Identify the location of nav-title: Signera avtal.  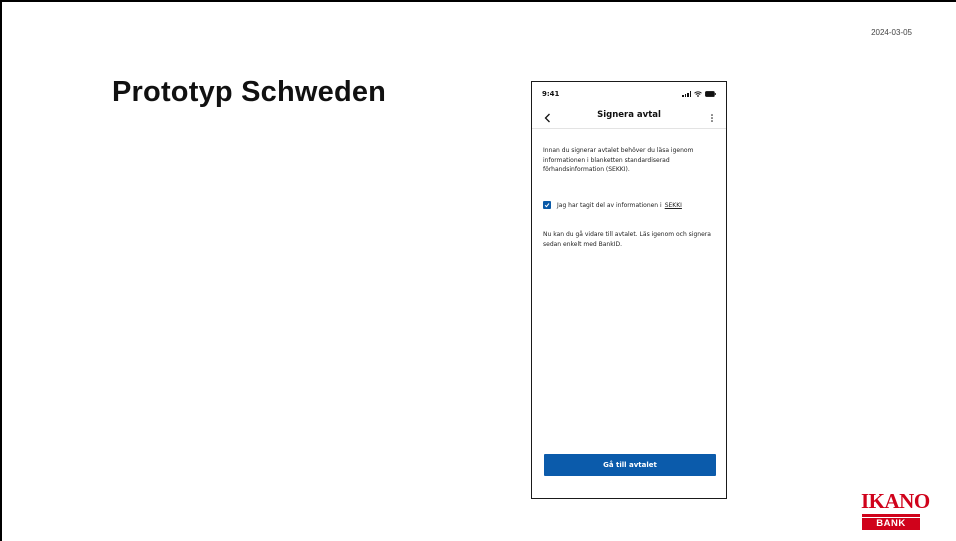
(629, 115).